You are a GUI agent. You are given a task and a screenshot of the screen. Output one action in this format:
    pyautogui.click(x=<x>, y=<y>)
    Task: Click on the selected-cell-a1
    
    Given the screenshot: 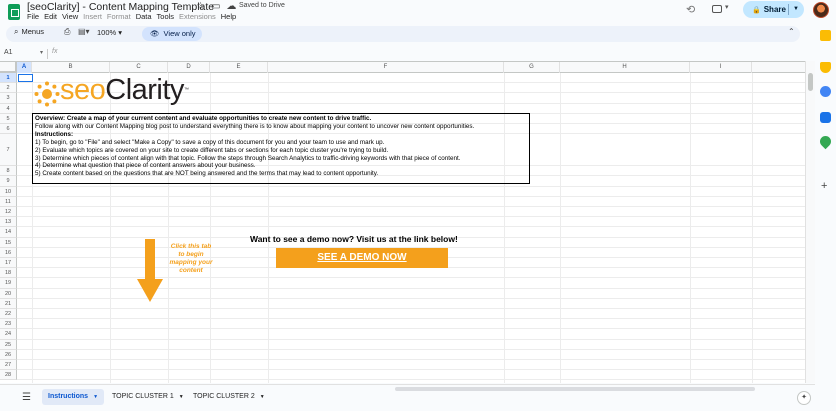 What is the action you would take?
    pyautogui.click(x=25, y=78)
    